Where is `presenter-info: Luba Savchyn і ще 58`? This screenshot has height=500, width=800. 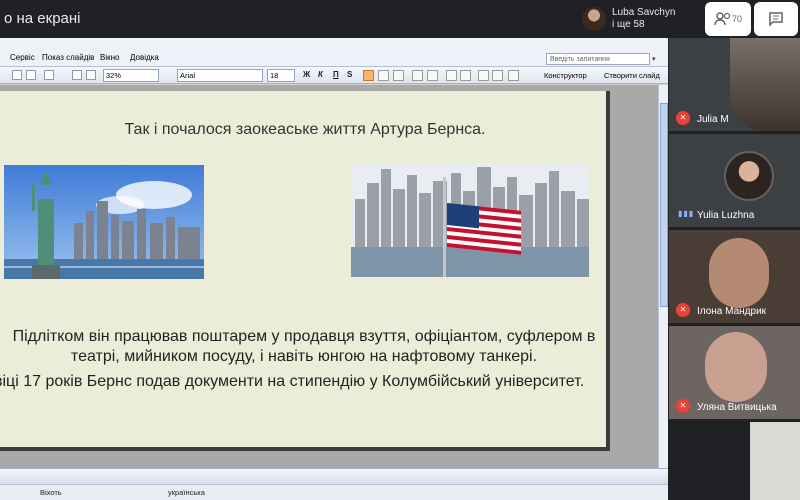 presenter-info: Luba Savchyn і ще 58 is located at coordinates (643, 19).